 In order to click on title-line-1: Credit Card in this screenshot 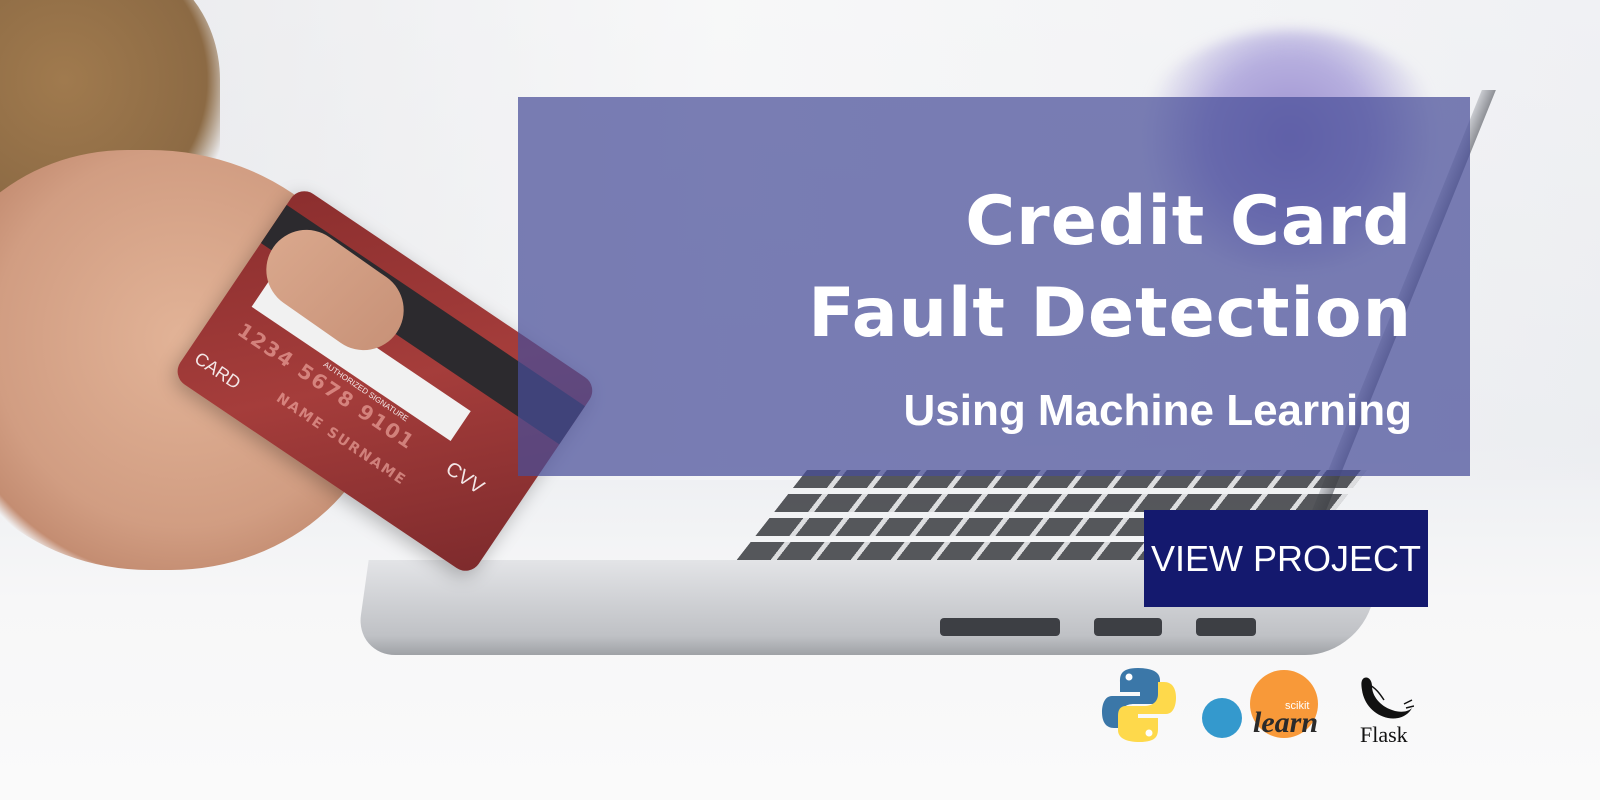, I will do `click(1188, 221)`.